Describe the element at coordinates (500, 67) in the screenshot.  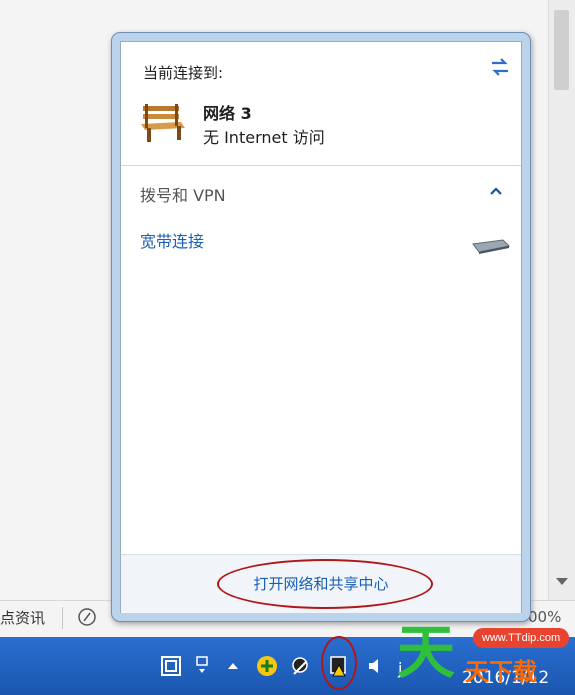
I see `refresh-connections-icon` at that location.